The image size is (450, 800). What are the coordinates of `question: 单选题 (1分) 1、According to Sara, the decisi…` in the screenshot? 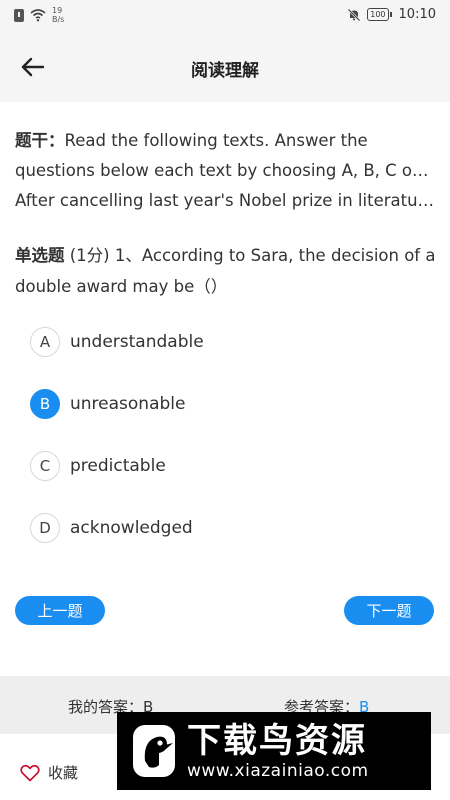 It's located at (226, 271).